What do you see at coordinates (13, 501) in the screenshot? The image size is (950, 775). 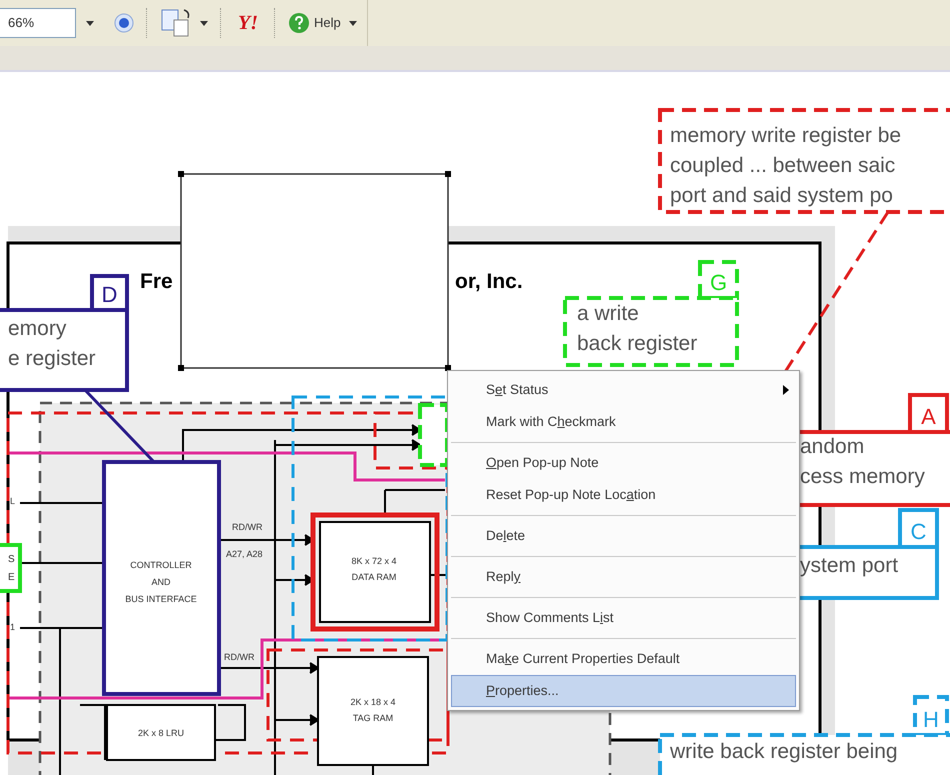 I see `signal-label: L` at bounding box center [13, 501].